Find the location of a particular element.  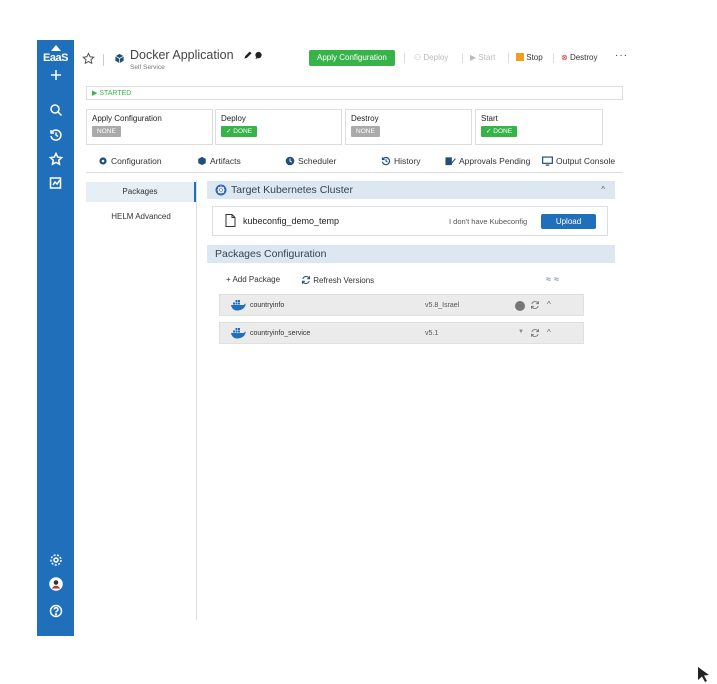

gear-icon is located at coordinates (103, 161).